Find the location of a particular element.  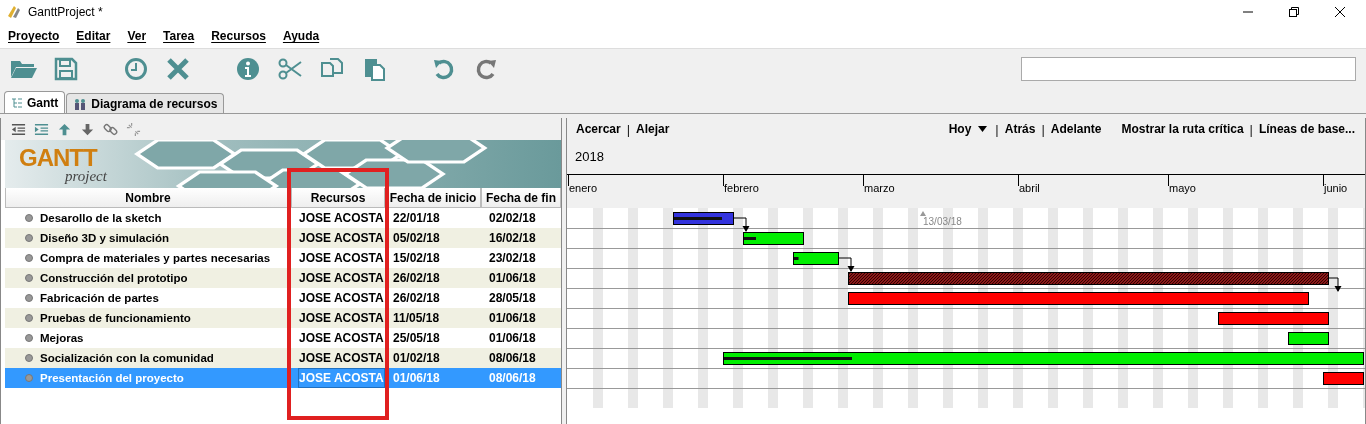

task-row: Pruebas de funcionamiento JOSE ACOSTA 11/05/18 01/06/18 is located at coordinates (283, 318).